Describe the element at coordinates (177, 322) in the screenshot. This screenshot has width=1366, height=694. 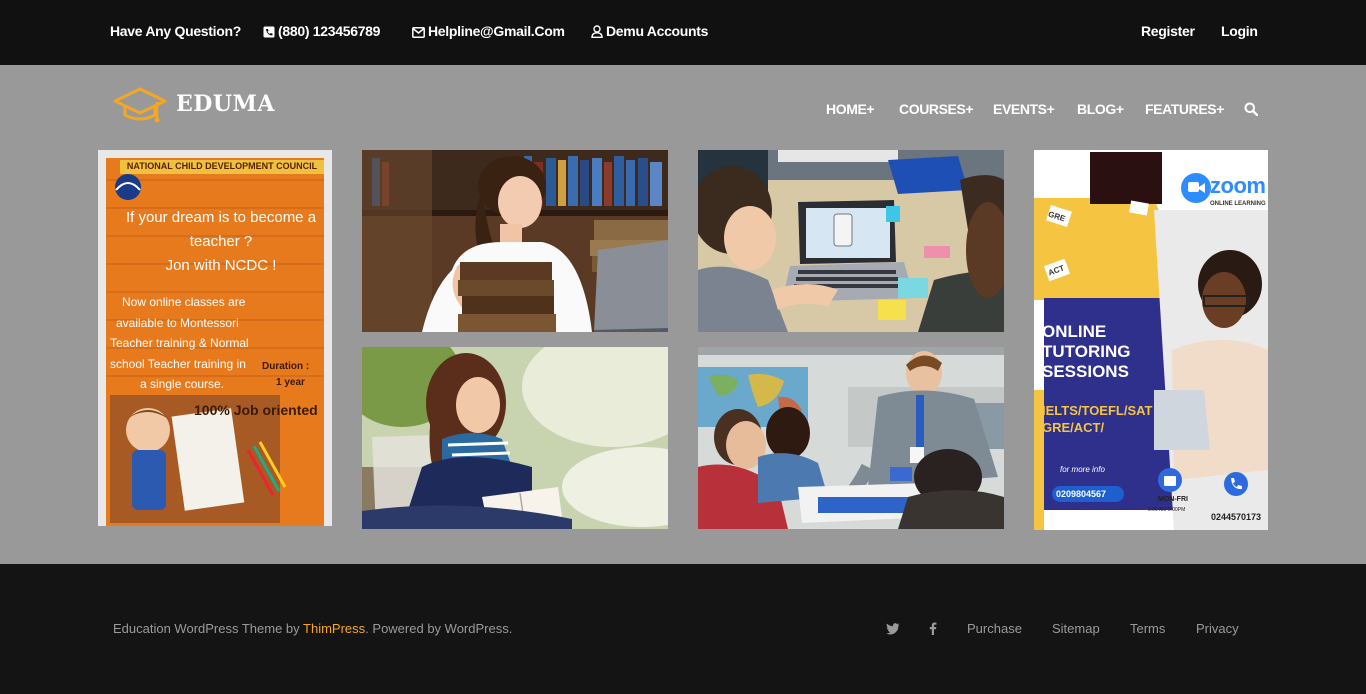
I see `poster-line-5: available to Montessori` at that location.